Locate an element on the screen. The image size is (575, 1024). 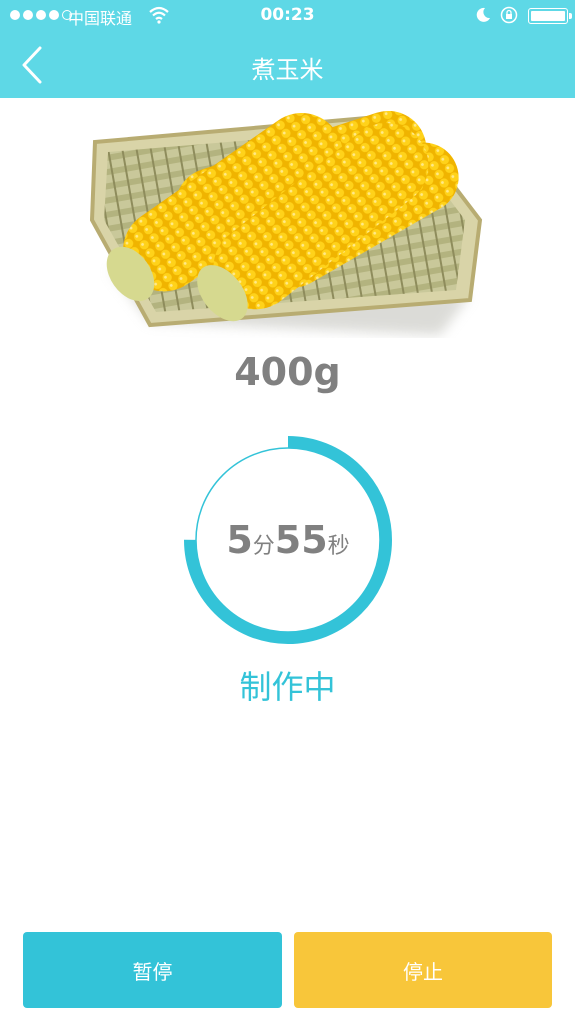
pause-button: 暂停 is located at coordinates (152, 970).